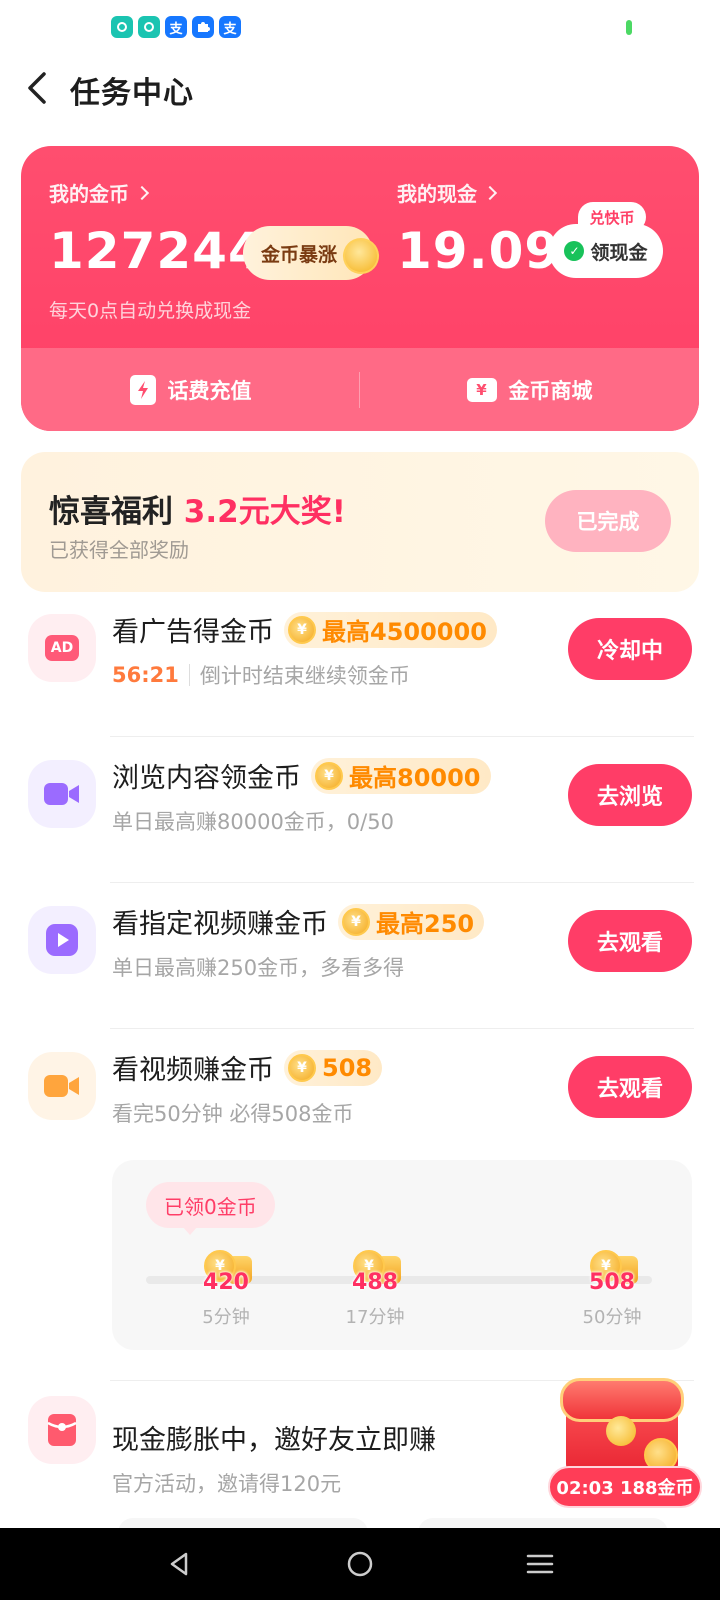 The height and width of the screenshot is (1600, 720). Describe the element at coordinates (40, 88) in the screenshot. I see `back-arrow-icon` at that location.